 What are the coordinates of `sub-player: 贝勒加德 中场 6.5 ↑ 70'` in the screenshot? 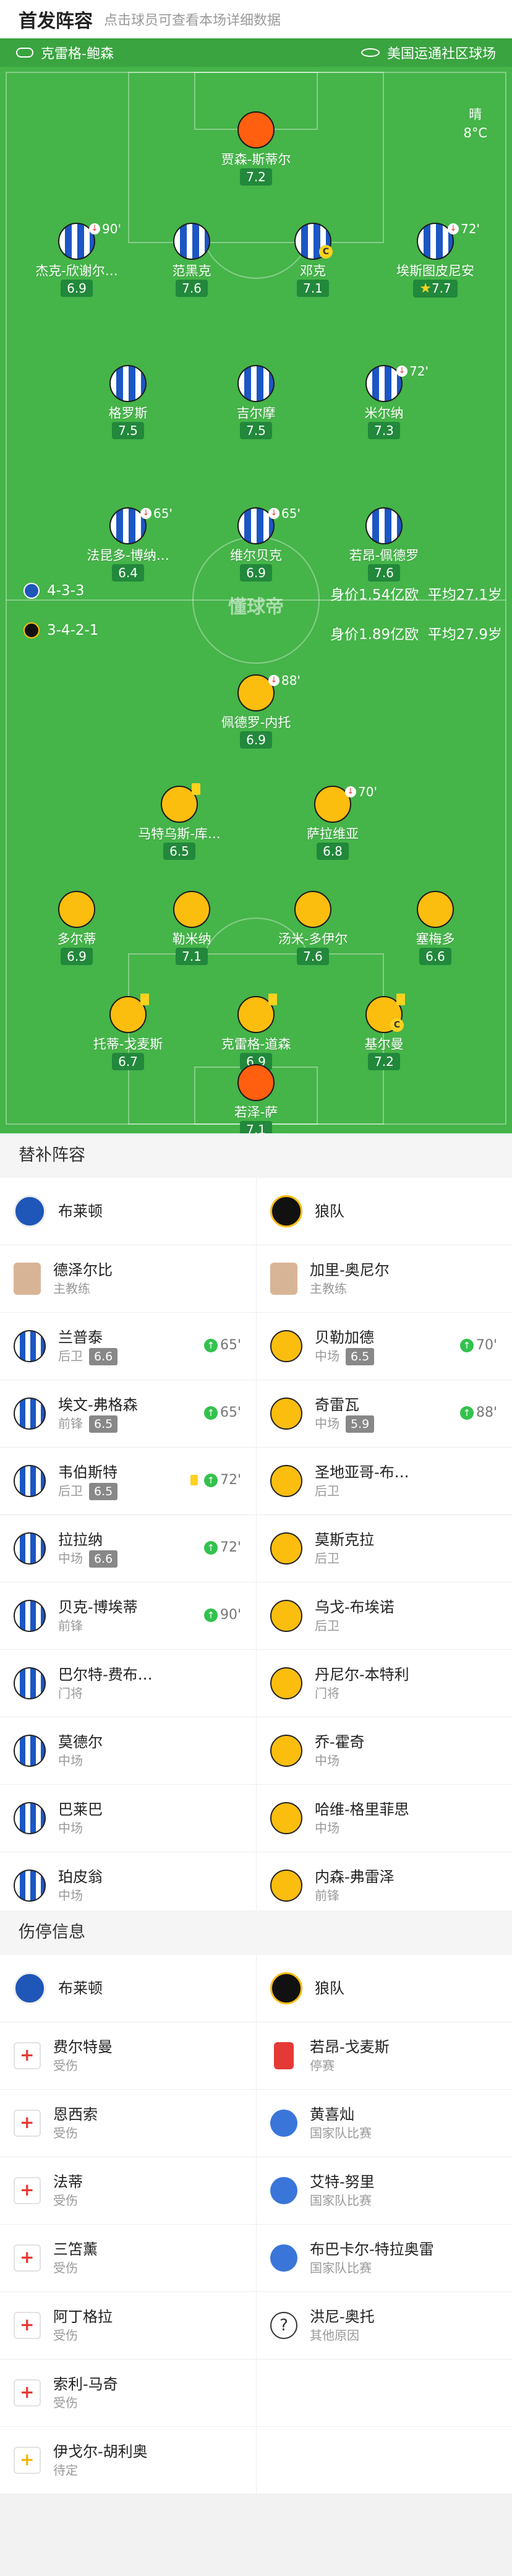 It's located at (384, 1346).